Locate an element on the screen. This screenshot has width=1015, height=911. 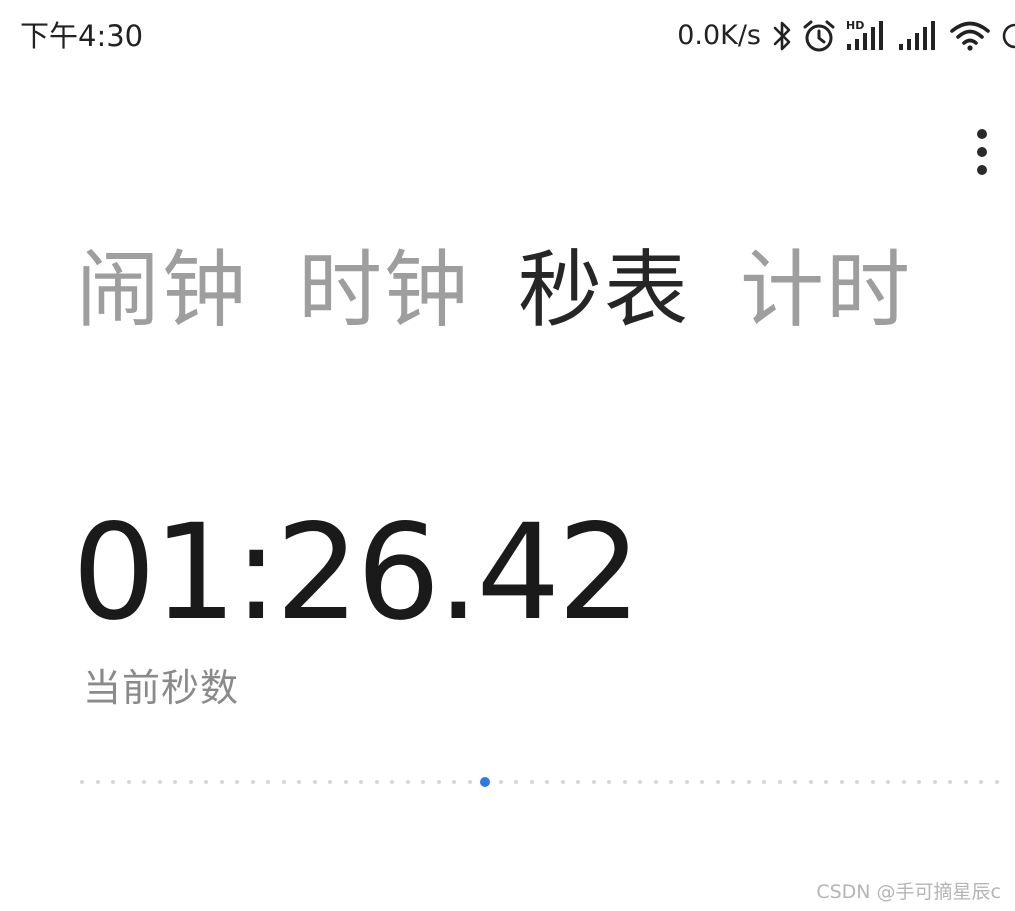
tab-clock: 时钟 is located at coordinates (384, 290).